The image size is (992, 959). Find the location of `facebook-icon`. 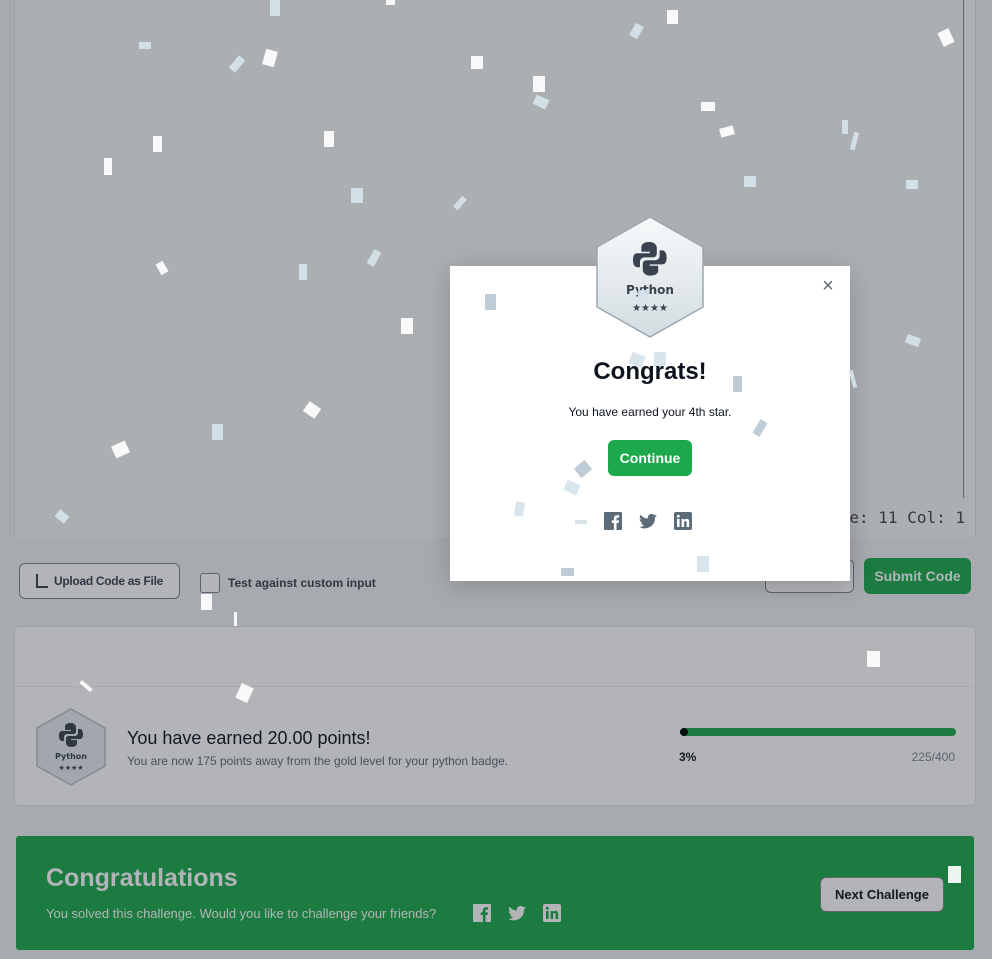

facebook-icon is located at coordinates (613, 521).